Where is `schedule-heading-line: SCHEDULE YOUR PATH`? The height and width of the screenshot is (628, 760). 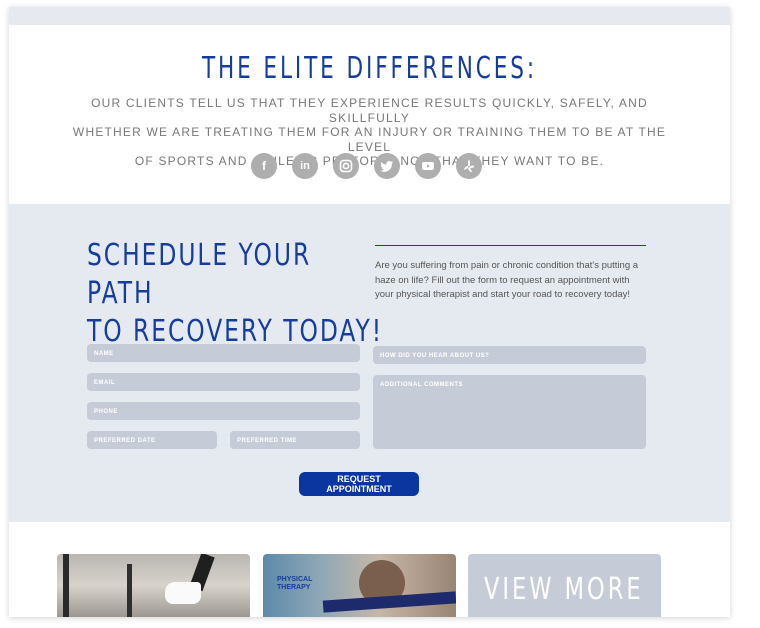
schedule-heading-line: SCHEDULE YOUR PATH is located at coordinates (199, 274).